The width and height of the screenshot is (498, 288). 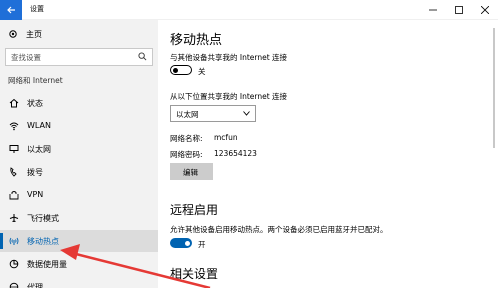 What do you see at coordinates (37, 9) in the screenshot?
I see `window-title: 设置` at bounding box center [37, 9].